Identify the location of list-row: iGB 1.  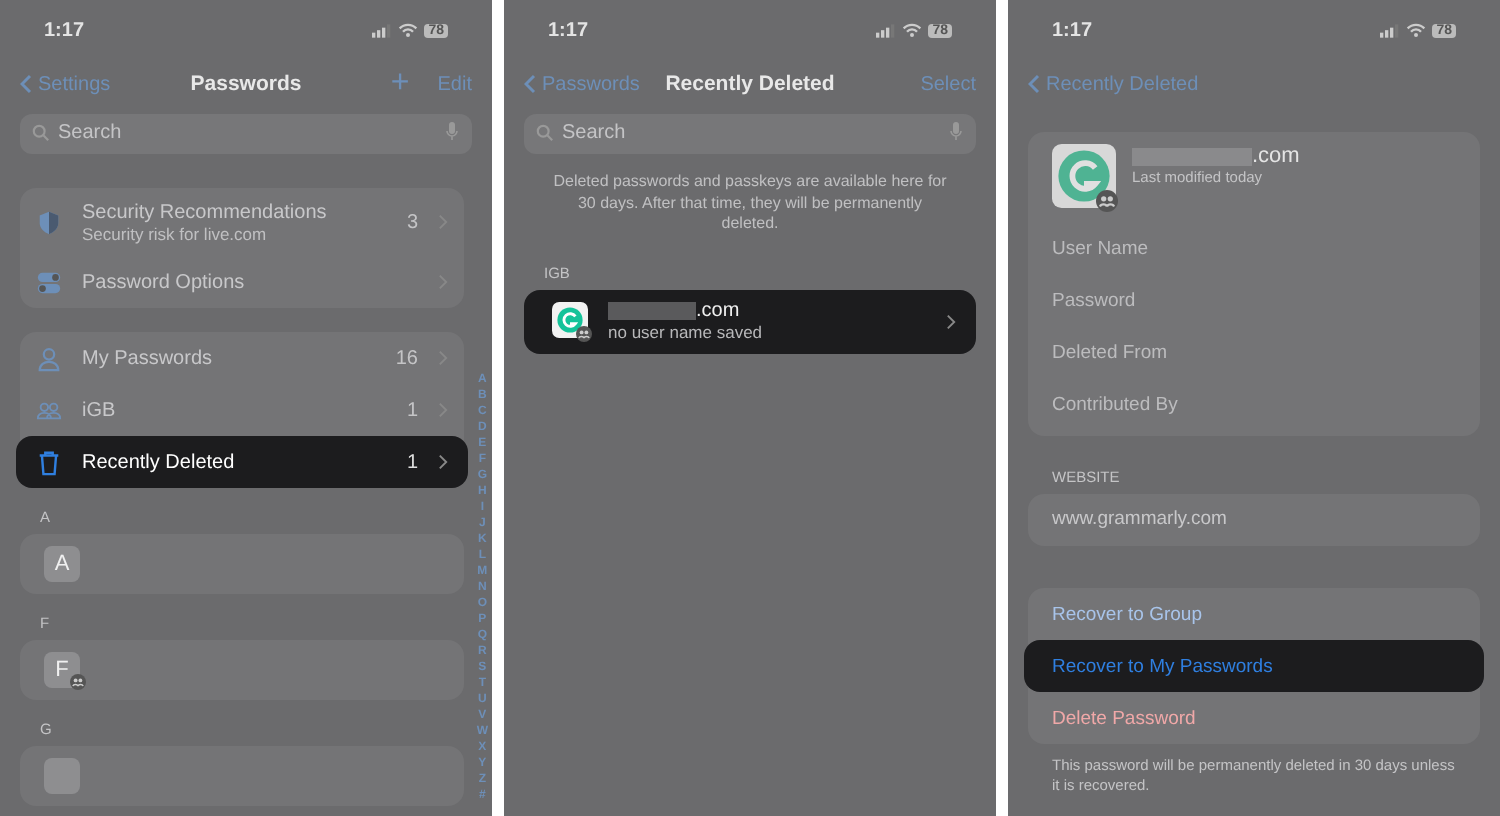
(242, 410).